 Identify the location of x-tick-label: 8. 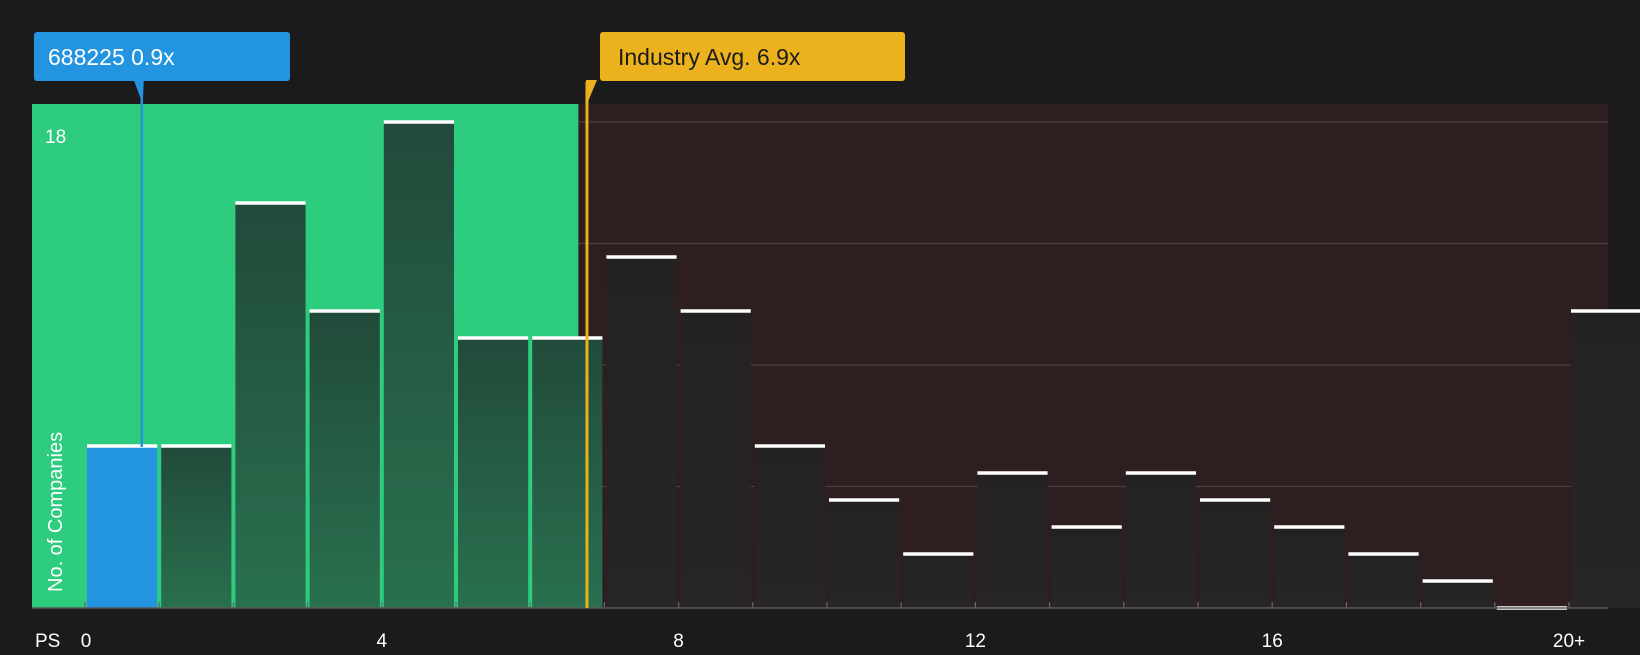
(678, 640).